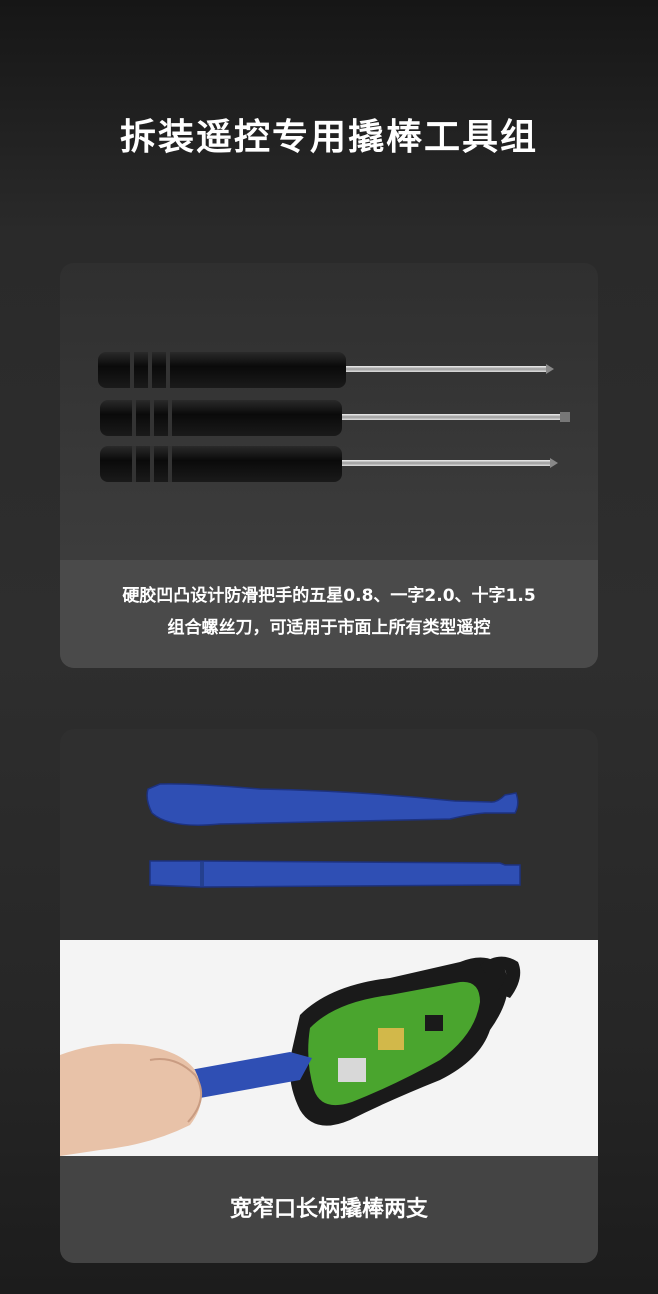  What do you see at coordinates (329, 1209) in the screenshot?
I see `pry-bar-caption: 宽窄口长柄撬棒两支` at bounding box center [329, 1209].